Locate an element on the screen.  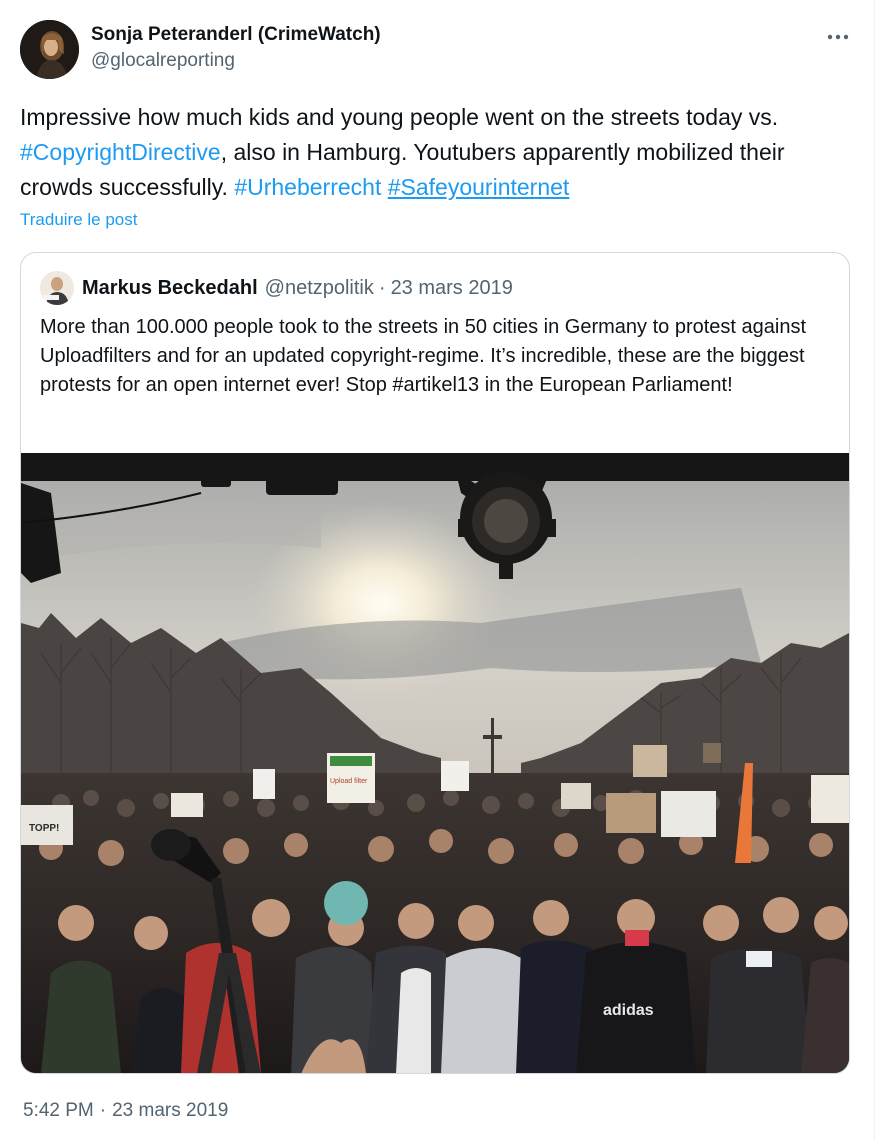
quoted-author-avatar is located at coordinates (57, 288).